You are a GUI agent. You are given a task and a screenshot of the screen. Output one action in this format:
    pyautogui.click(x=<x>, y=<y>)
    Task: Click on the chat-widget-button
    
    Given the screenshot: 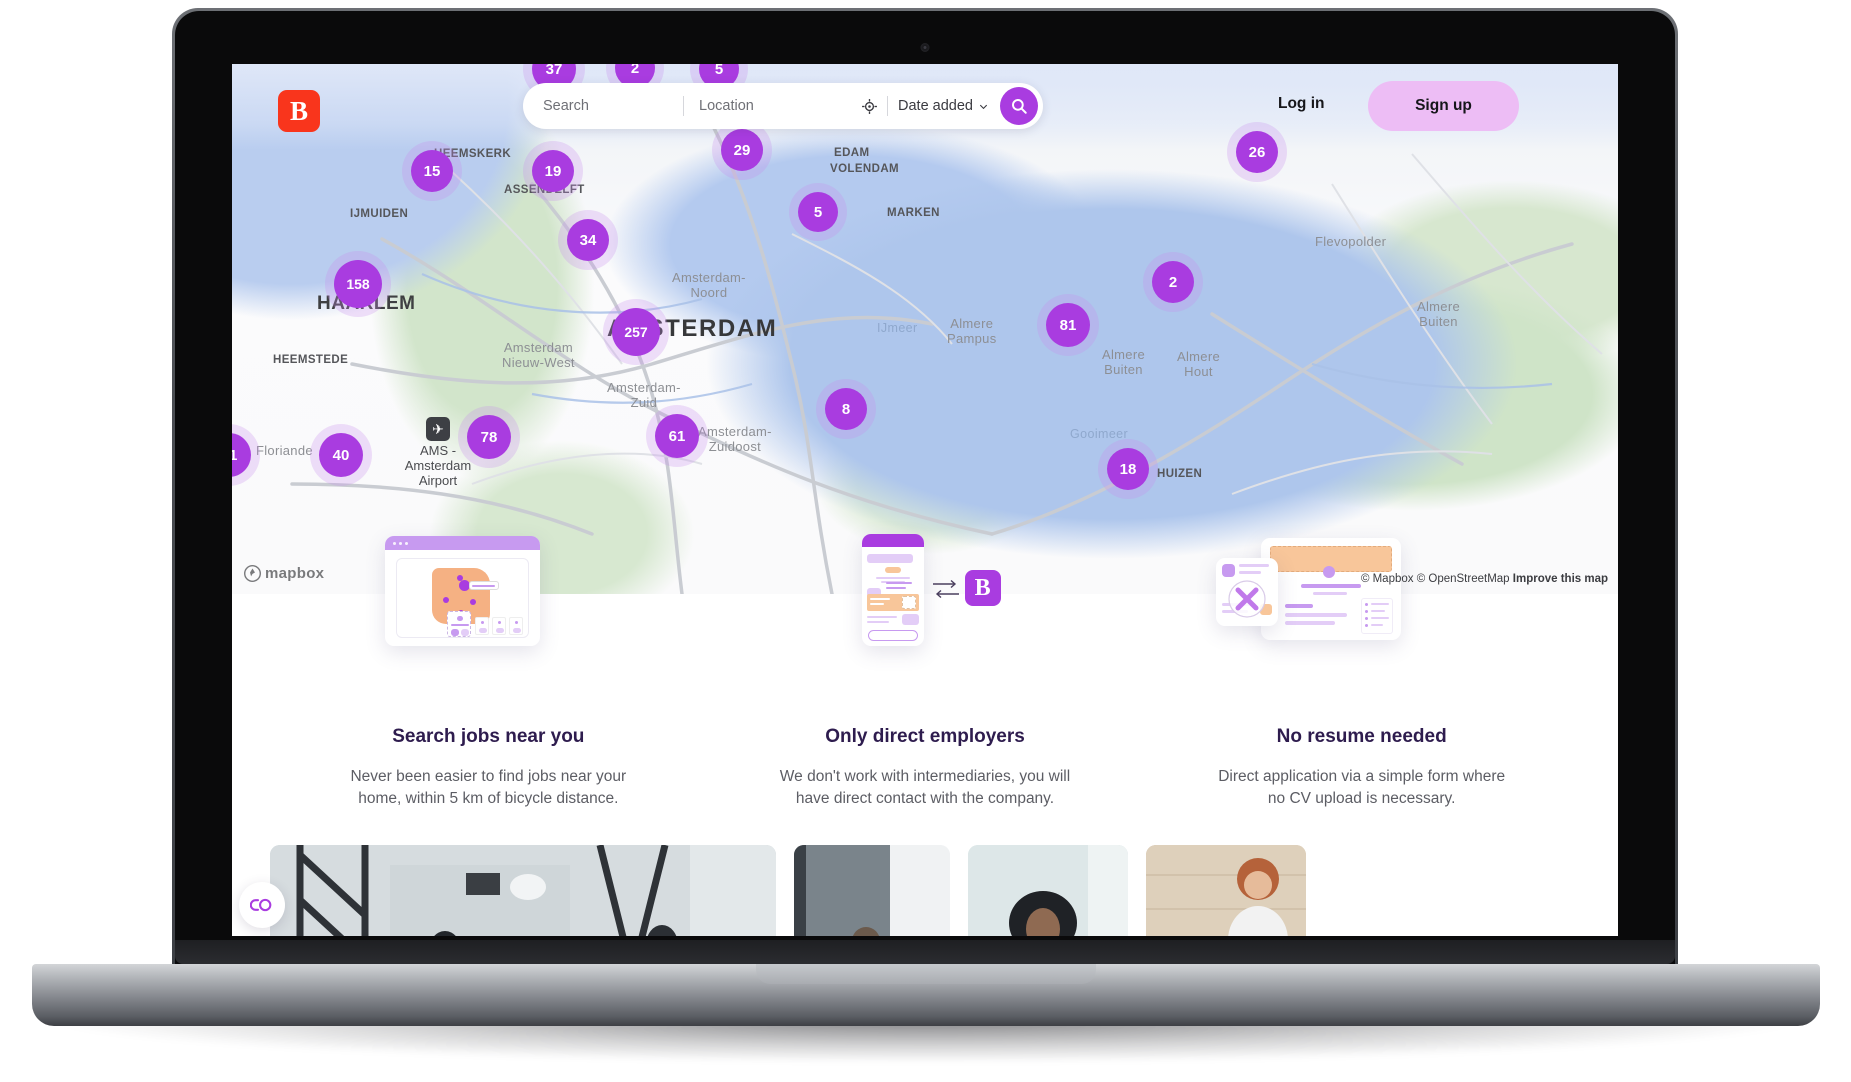 What is the action you would take?
    pyautogui.click(x=262, y=905)
    